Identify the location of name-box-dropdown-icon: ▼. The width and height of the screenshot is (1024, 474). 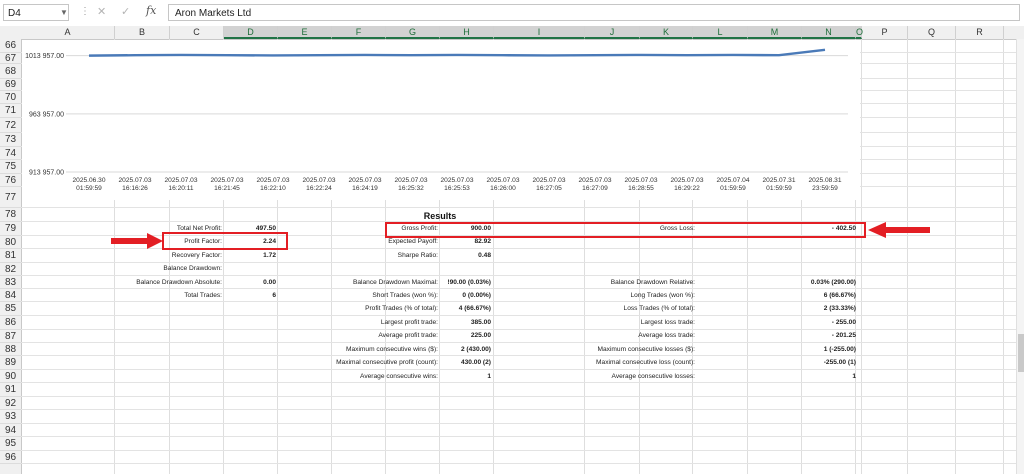
(64, 12).